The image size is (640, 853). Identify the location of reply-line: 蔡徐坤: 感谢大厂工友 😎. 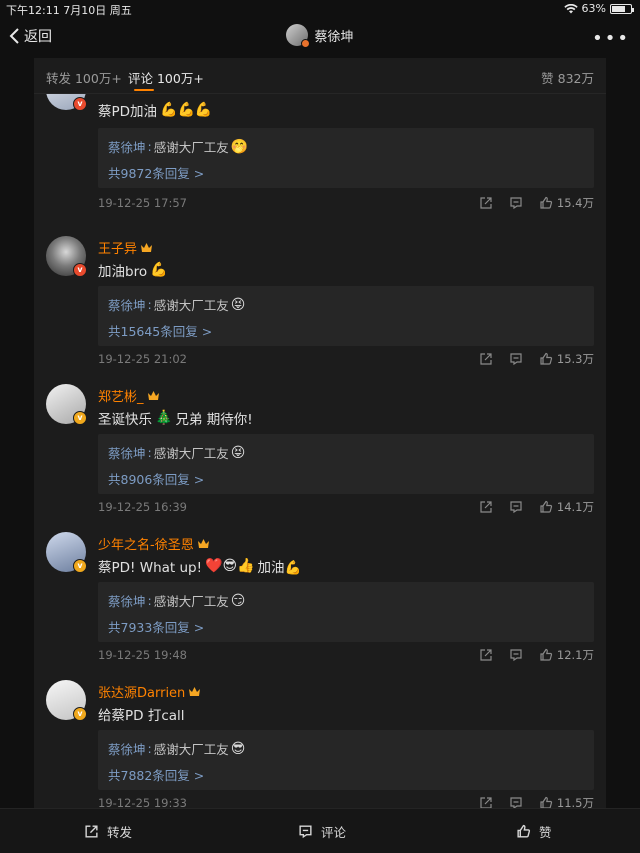
(177, 748).